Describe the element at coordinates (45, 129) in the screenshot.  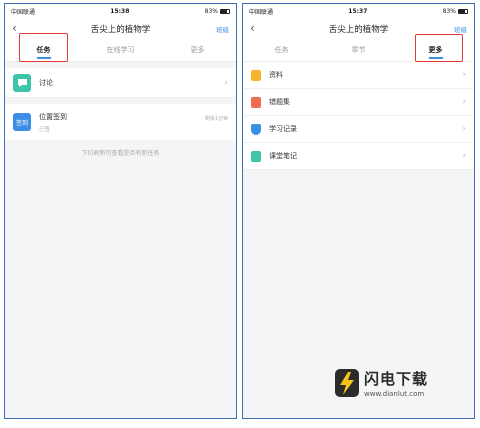
I see `checkin-status: 已签` at that location.